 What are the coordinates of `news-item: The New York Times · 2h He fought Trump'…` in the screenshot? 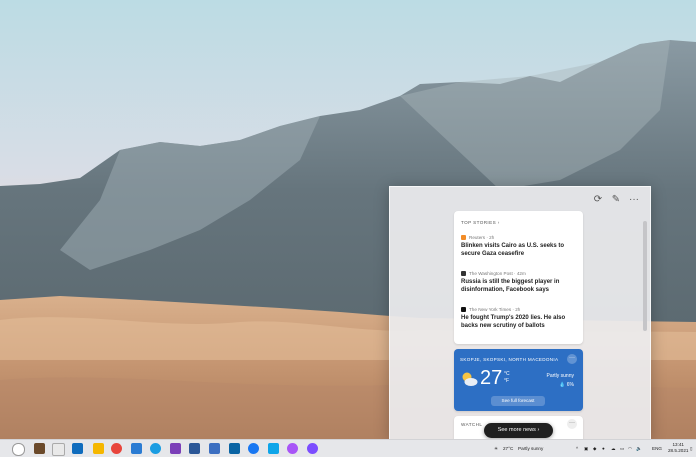 It's located at (519, 318).